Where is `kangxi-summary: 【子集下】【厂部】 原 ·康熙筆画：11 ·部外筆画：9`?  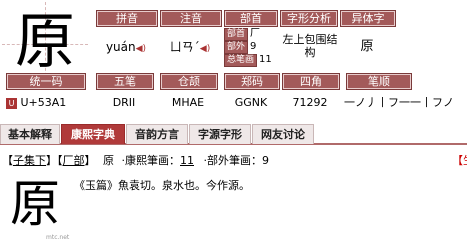
kangxi-summary: 【子集下】【厂部】 原 ·康熙筆画：11 ·部外筆画：9 is located at coordinates (135, 160).